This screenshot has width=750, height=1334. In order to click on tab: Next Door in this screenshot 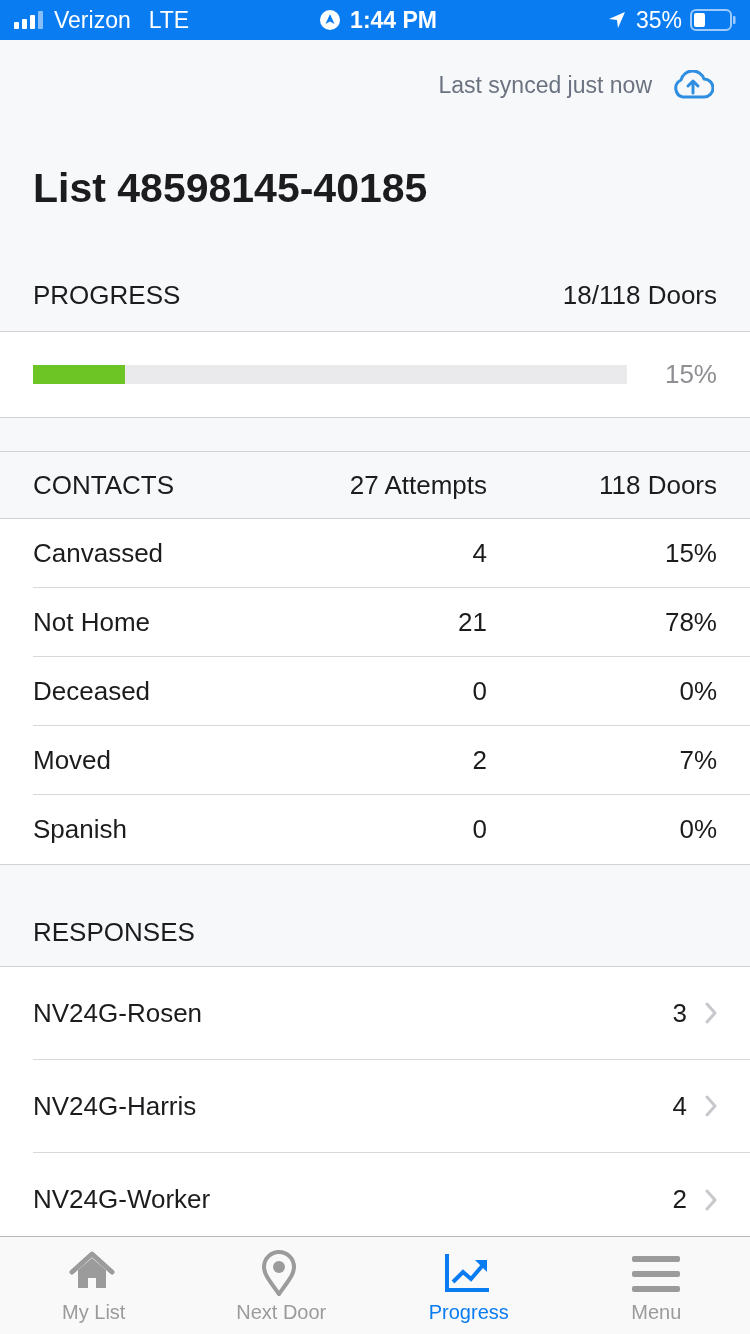, I will do `click(281, 1285)`.